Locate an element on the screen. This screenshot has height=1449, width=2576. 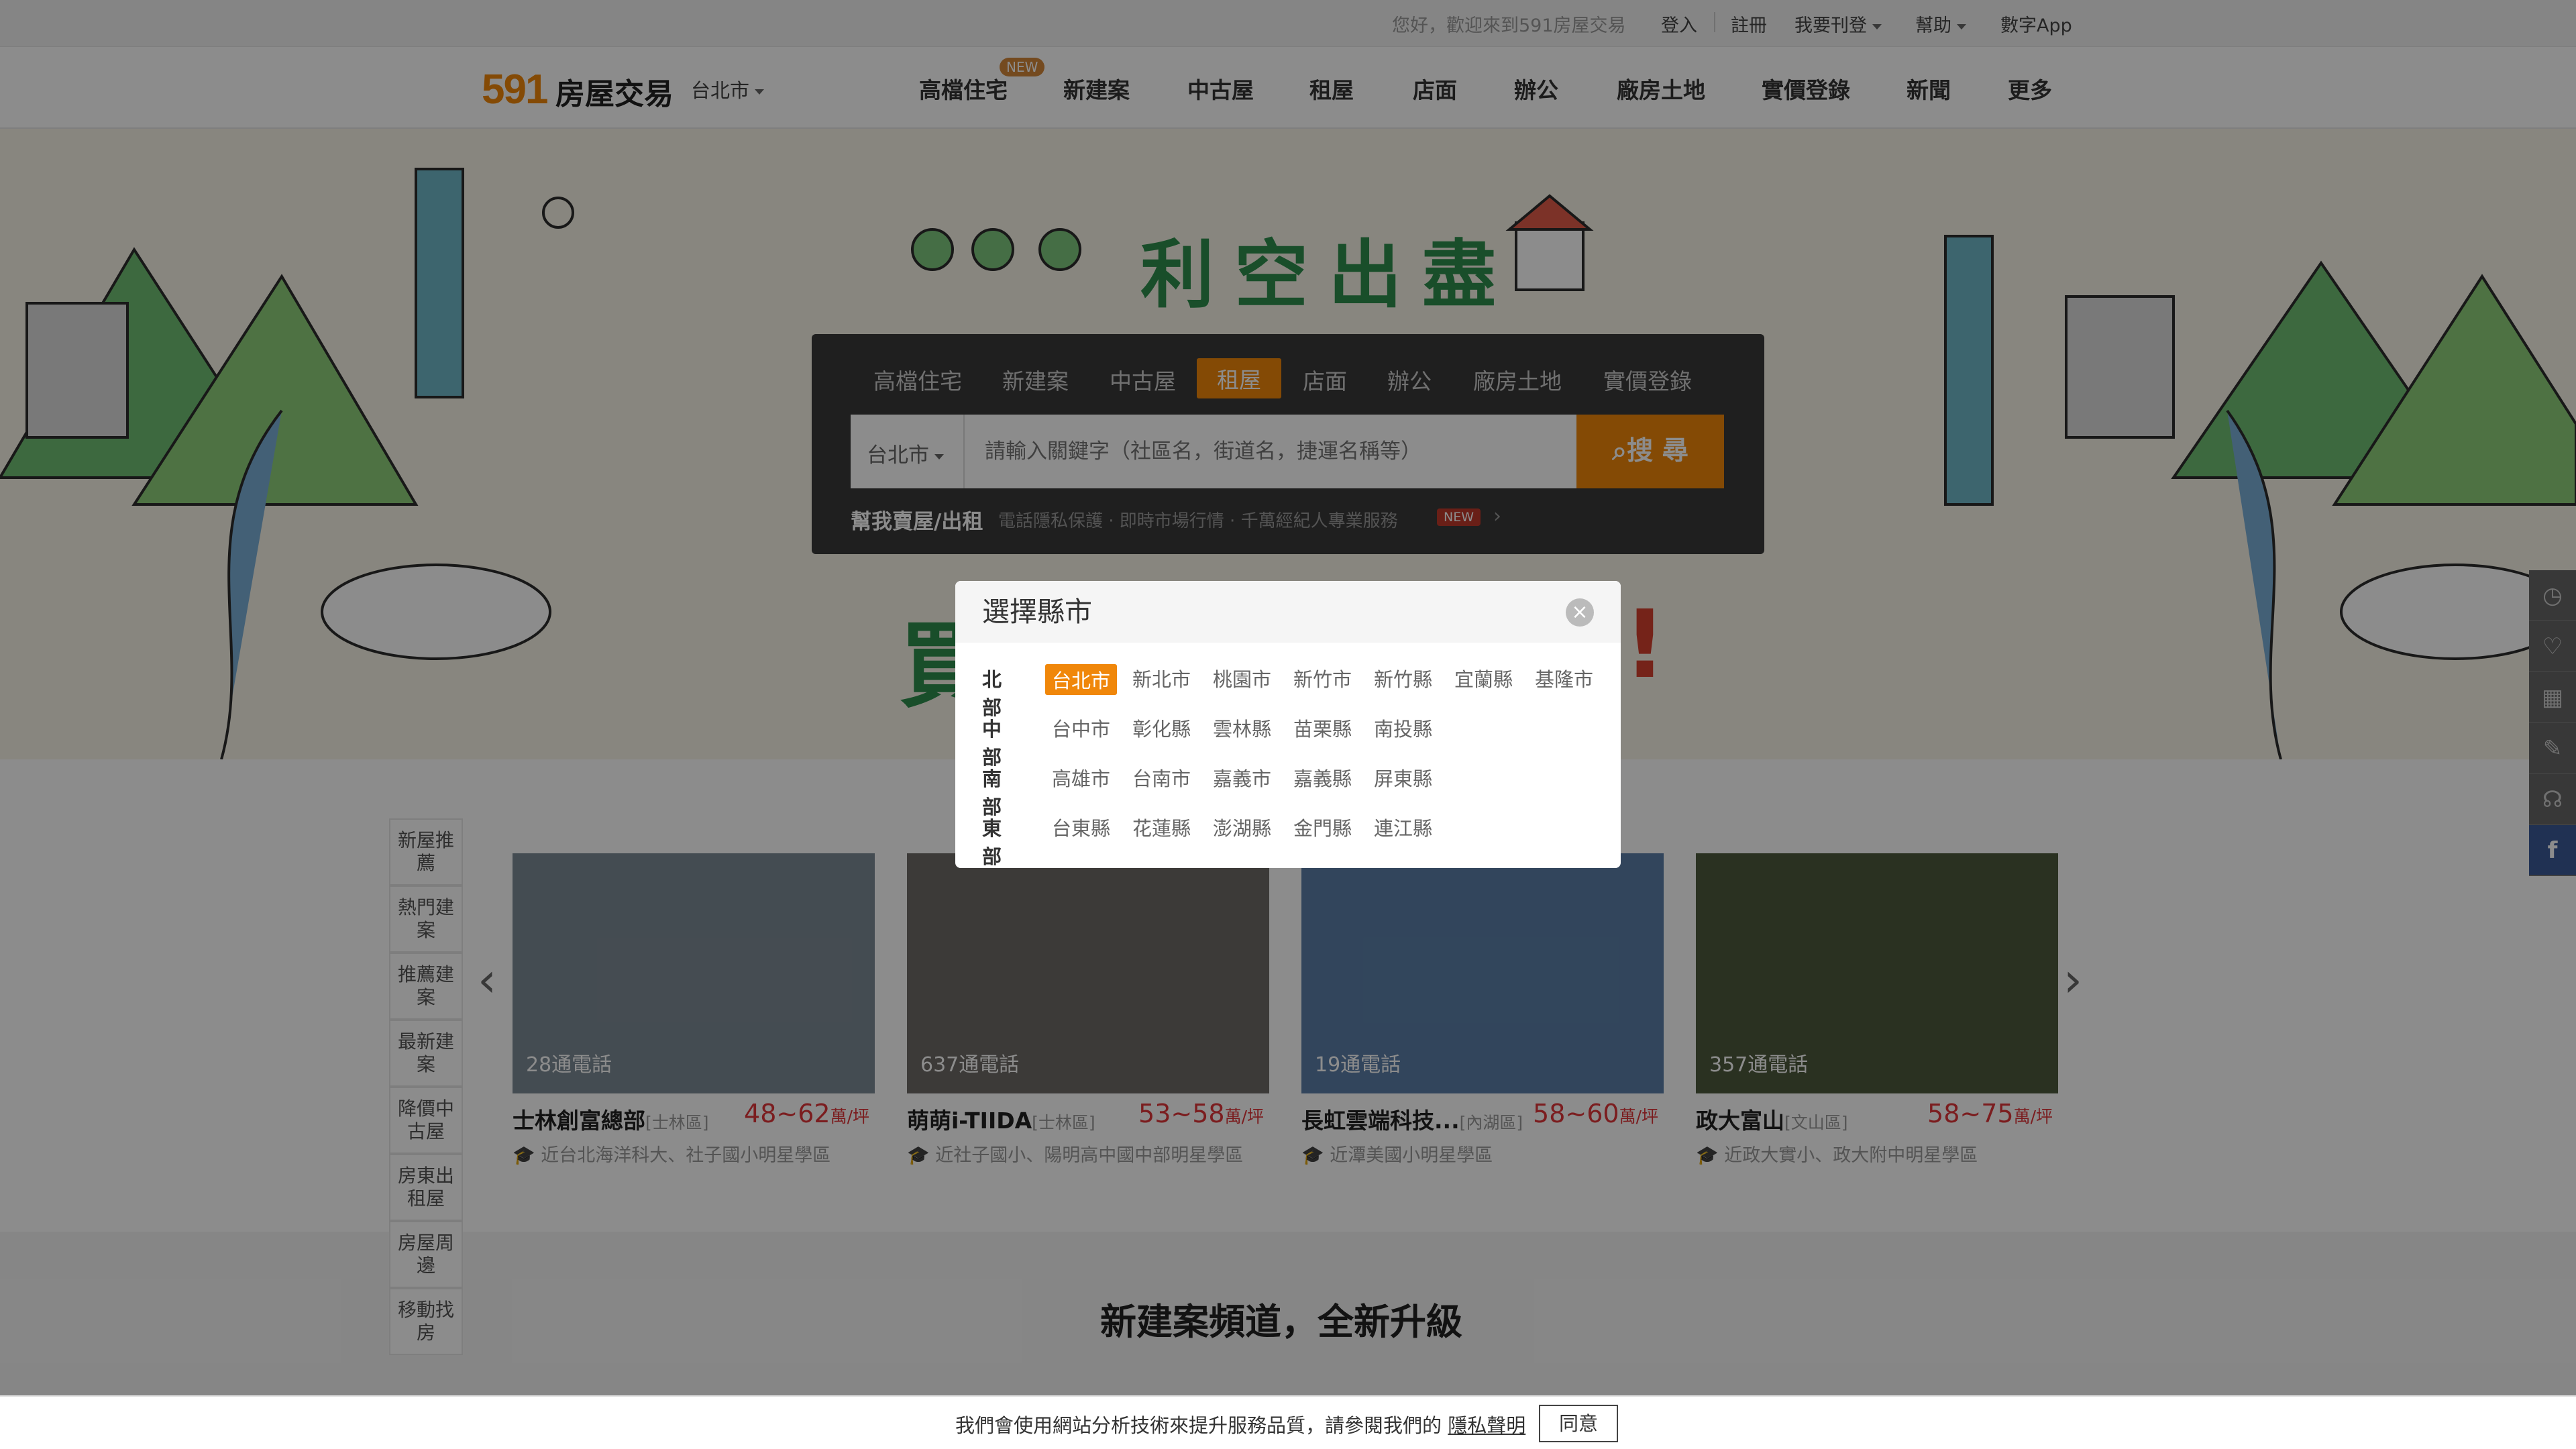
modal-header: 選擇縣市 is located at coordinates (1288, 612).